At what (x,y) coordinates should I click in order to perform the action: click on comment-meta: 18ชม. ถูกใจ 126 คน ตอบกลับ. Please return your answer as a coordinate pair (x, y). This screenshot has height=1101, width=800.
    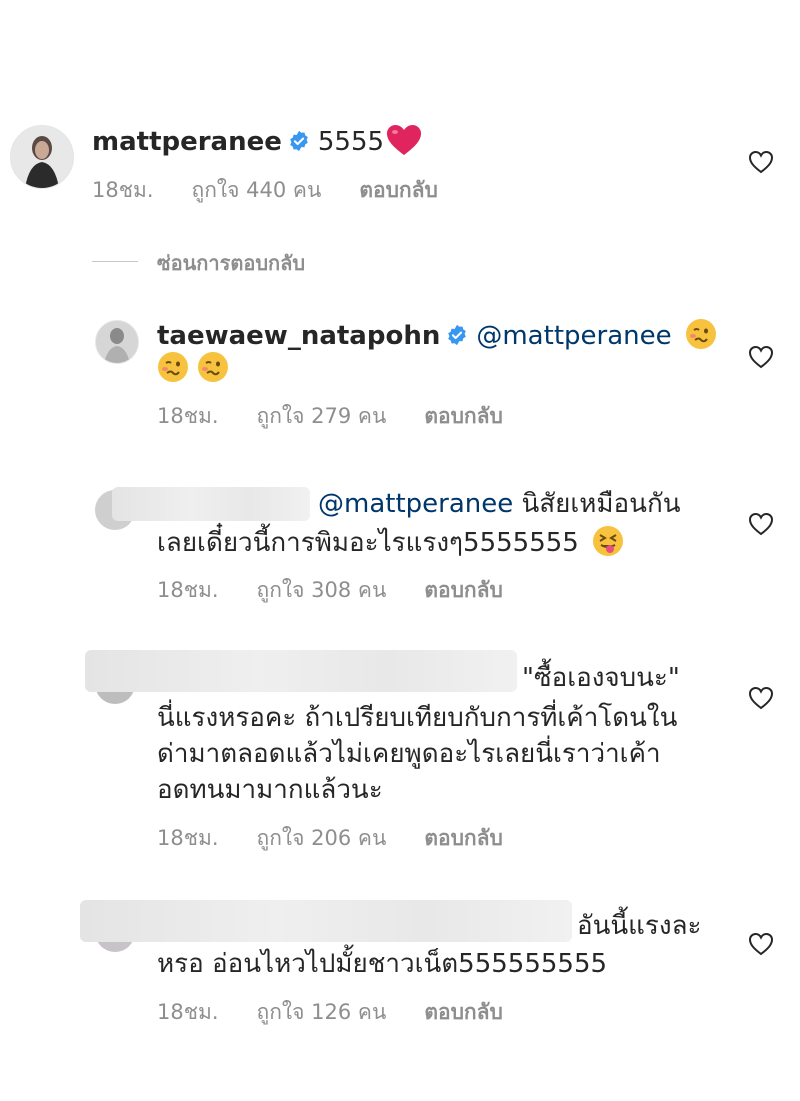
    Looking at the image, I should click on (349, 1012).